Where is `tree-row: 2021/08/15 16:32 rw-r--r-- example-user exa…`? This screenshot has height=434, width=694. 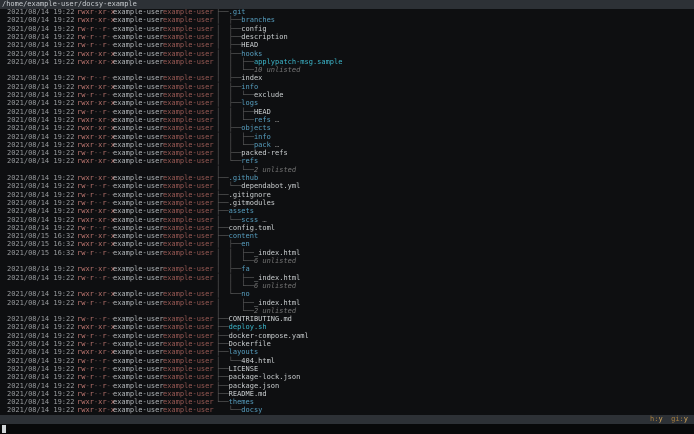
tree-row: 2021/08/15 16:32 rw-r--r-- example-user exa… is located at coordinates (347, 253).